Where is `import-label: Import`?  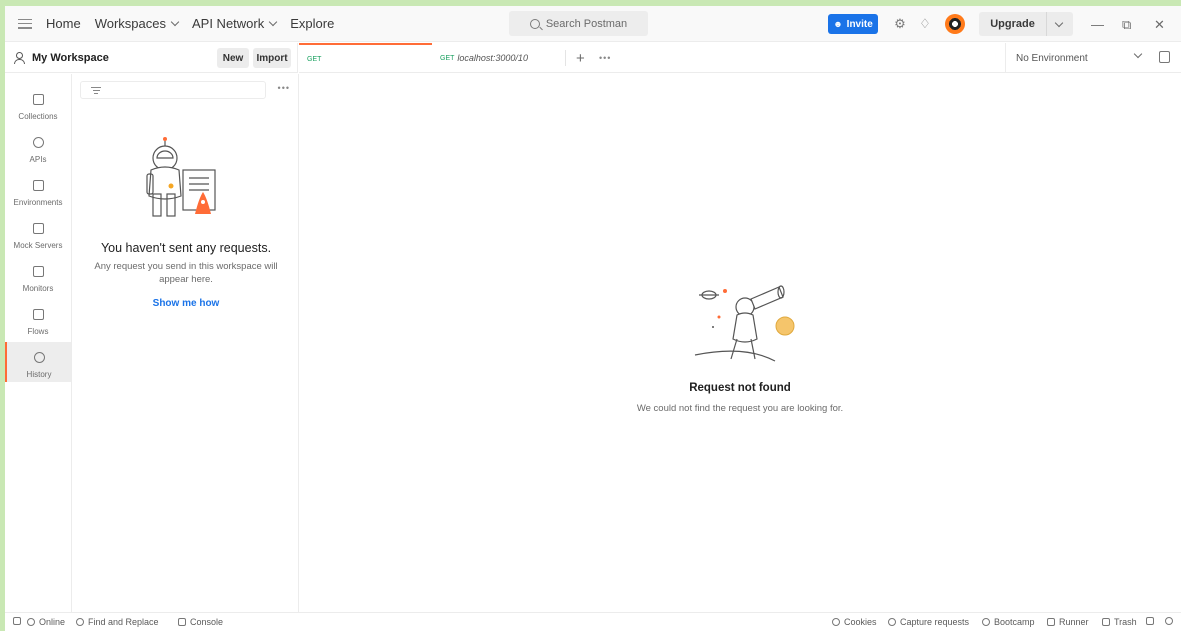
import-label: Import is located at coordinates (272, 58).